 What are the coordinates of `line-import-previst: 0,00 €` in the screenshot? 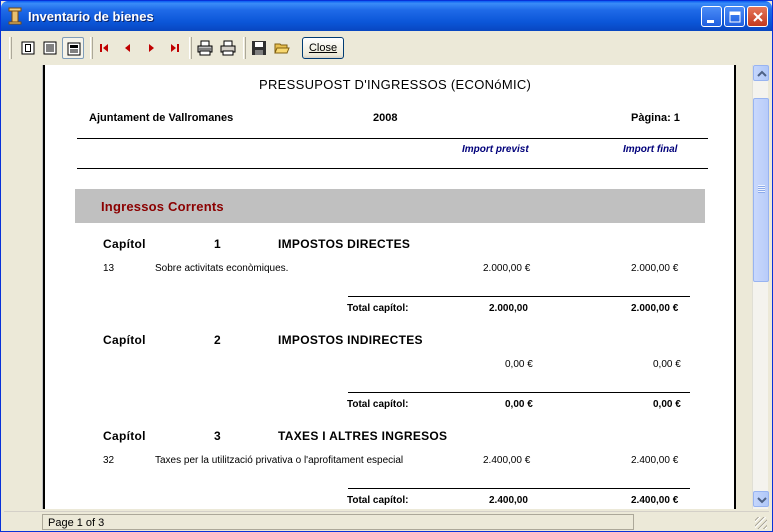 It's located at (519, 364).